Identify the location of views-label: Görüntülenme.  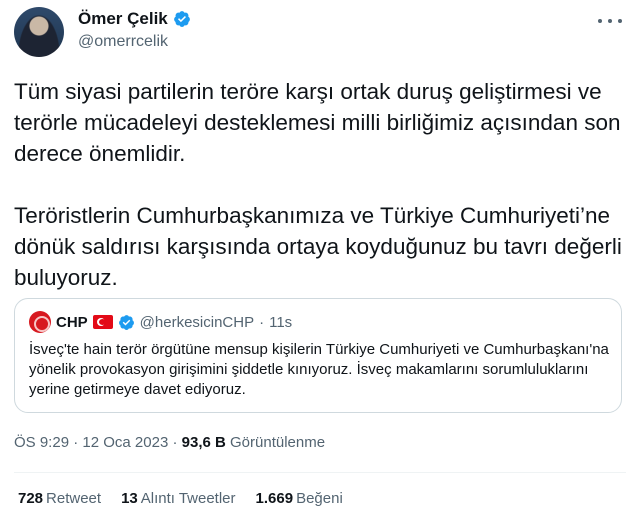
(278, 442).